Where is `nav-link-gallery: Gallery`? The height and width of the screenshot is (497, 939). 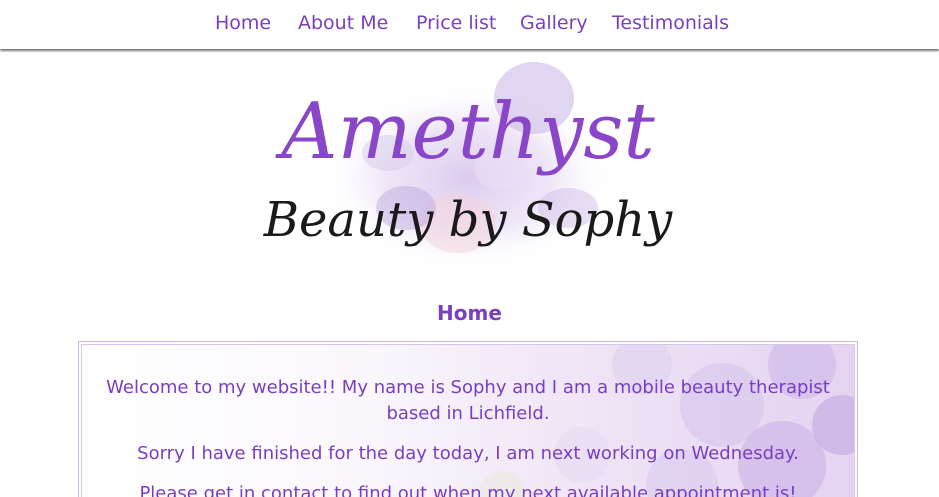 nav-link-gallery: Gallery is located at coordinates (554, 23).